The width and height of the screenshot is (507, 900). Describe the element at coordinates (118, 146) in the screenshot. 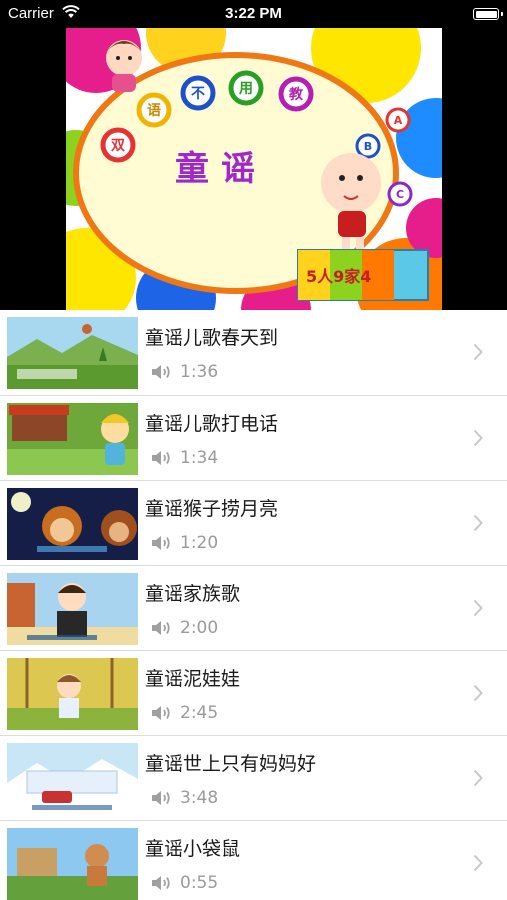

I see `ball-letter-1: 双` at that location.